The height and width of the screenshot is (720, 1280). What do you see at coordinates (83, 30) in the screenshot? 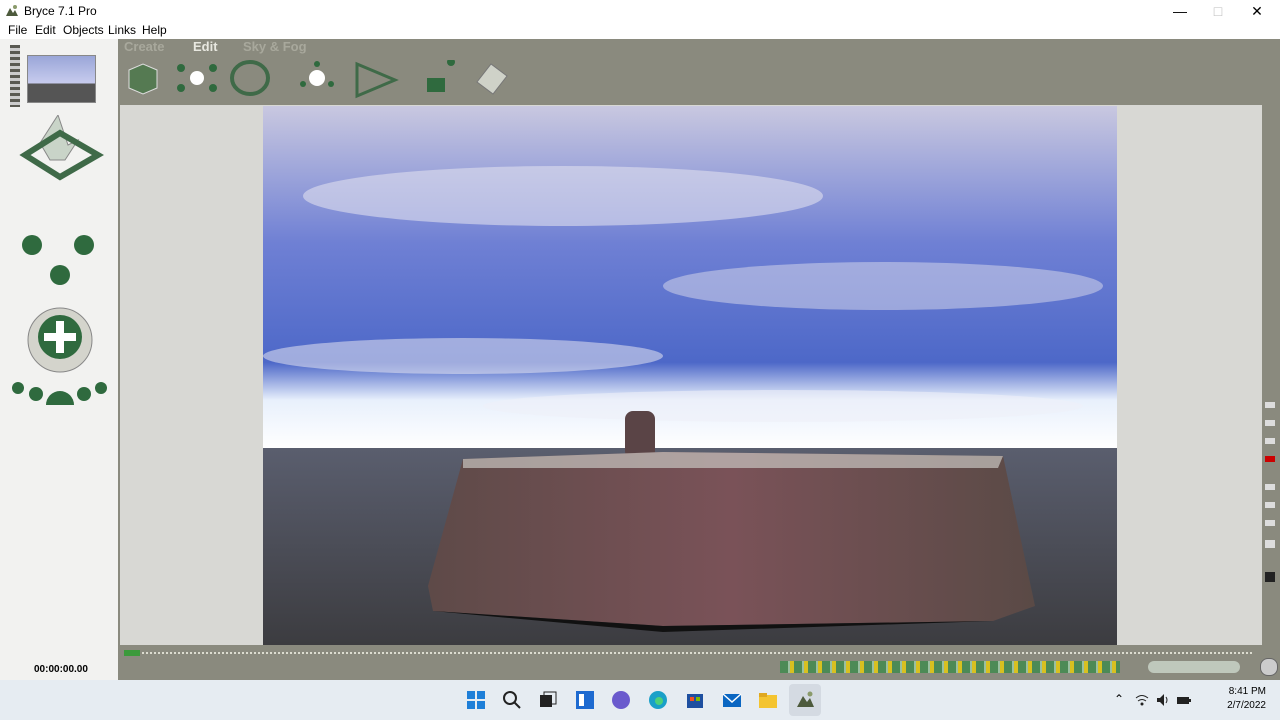
I see `menu-objects: Objects` at bounding box center [83, 30].